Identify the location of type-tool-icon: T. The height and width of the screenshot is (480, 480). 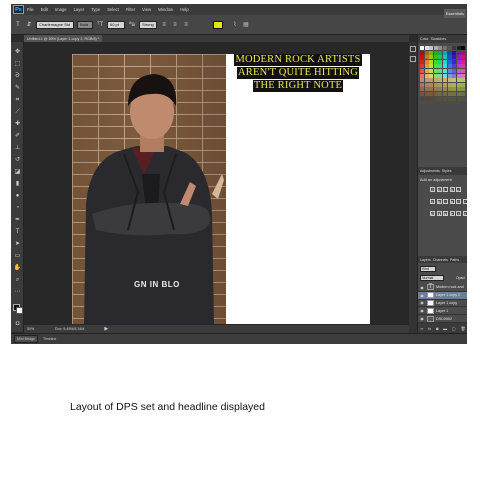
(18, 25).